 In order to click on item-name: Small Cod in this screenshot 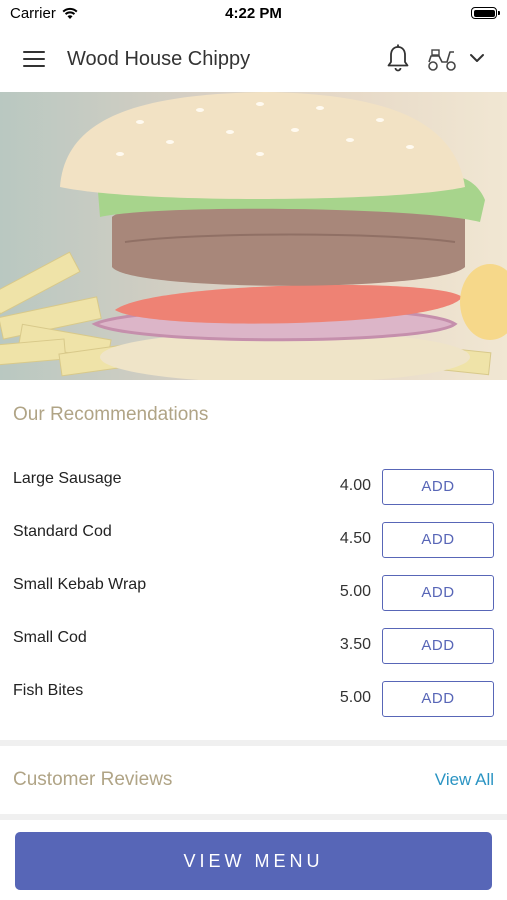, I will do `click(50, 637)`.